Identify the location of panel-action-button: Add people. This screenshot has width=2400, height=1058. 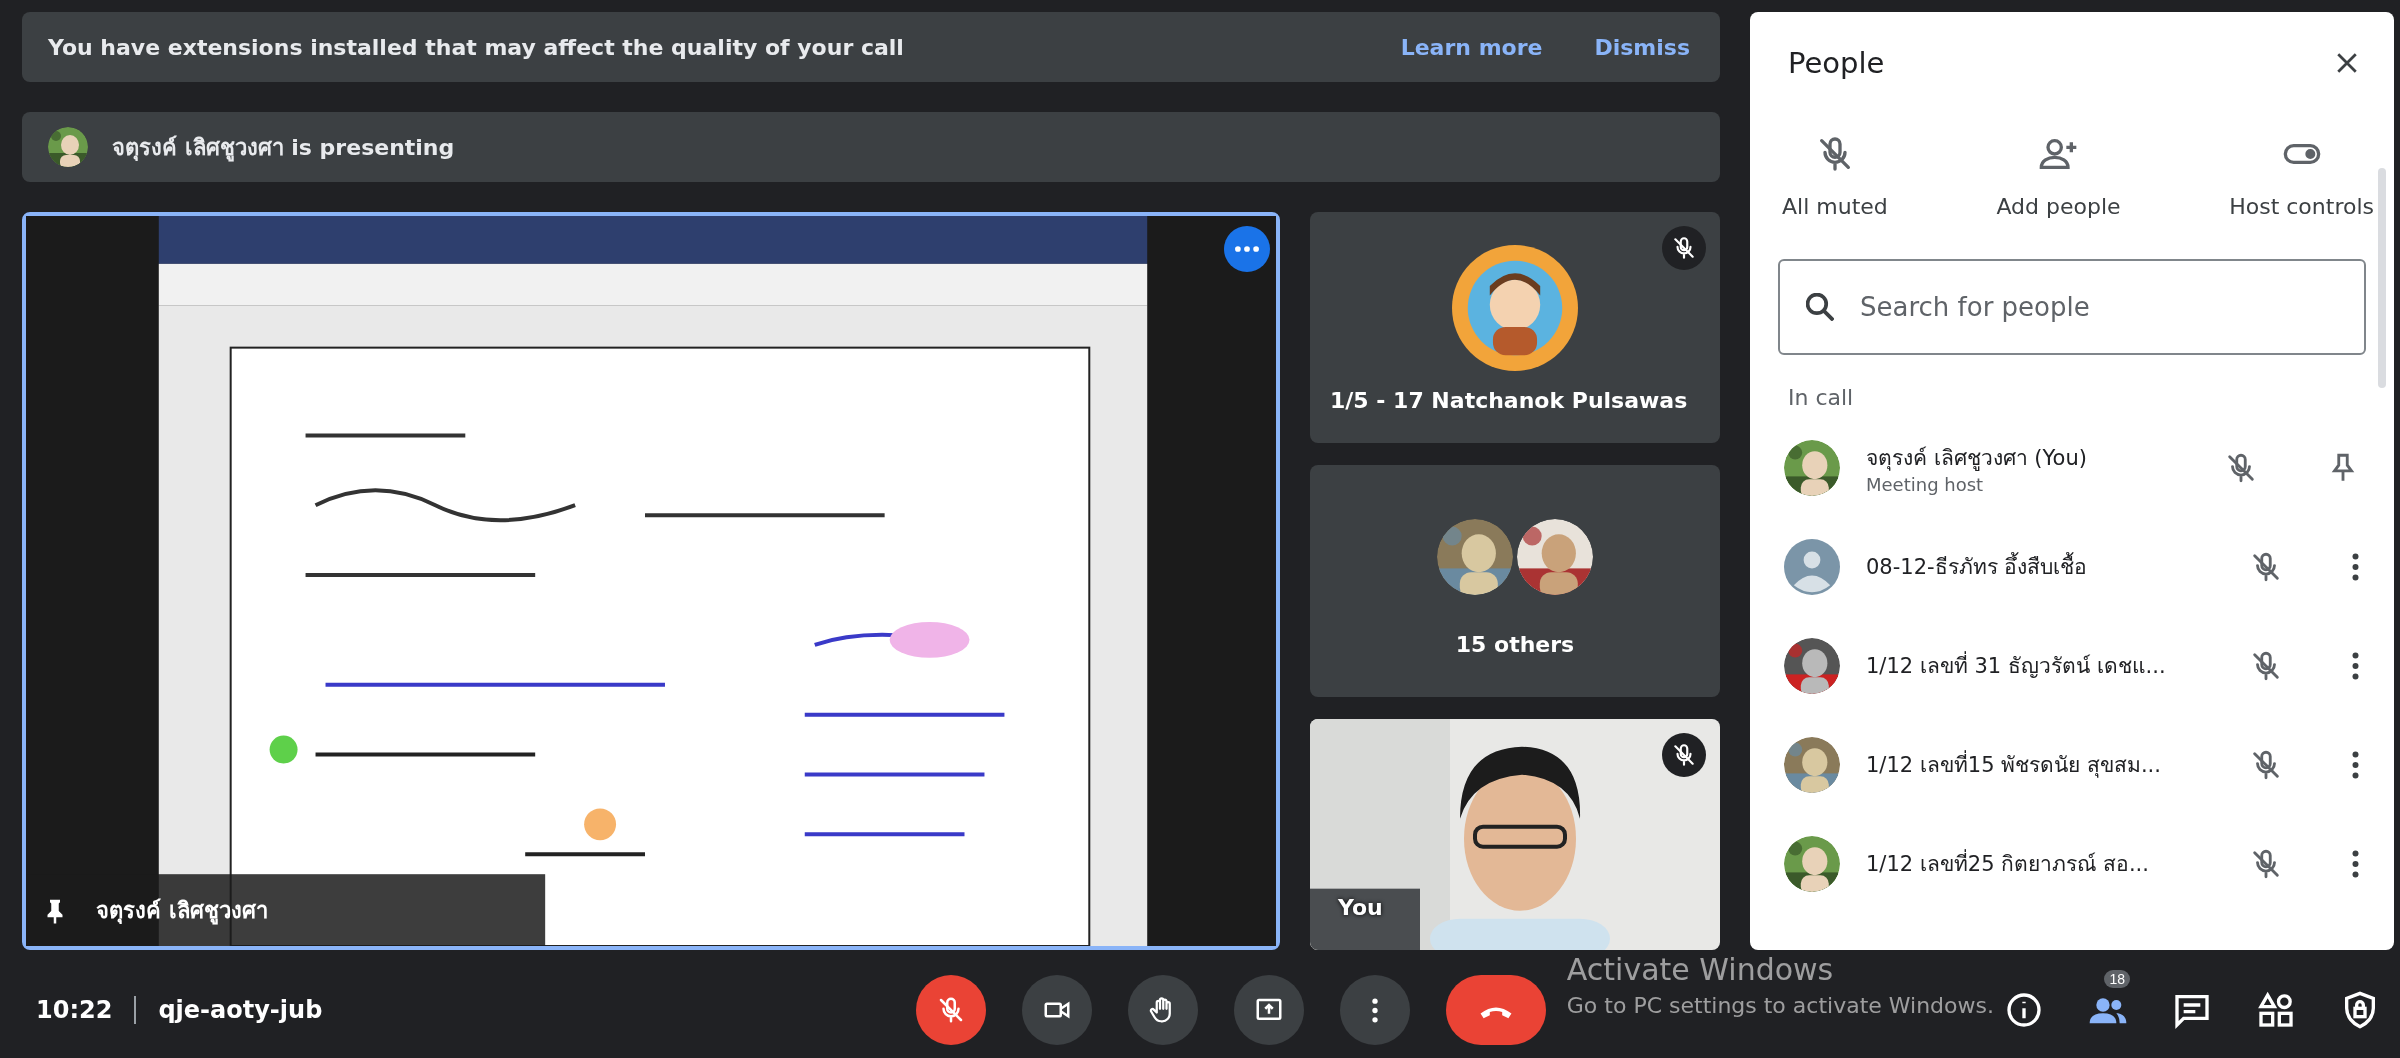
(2058, 176).